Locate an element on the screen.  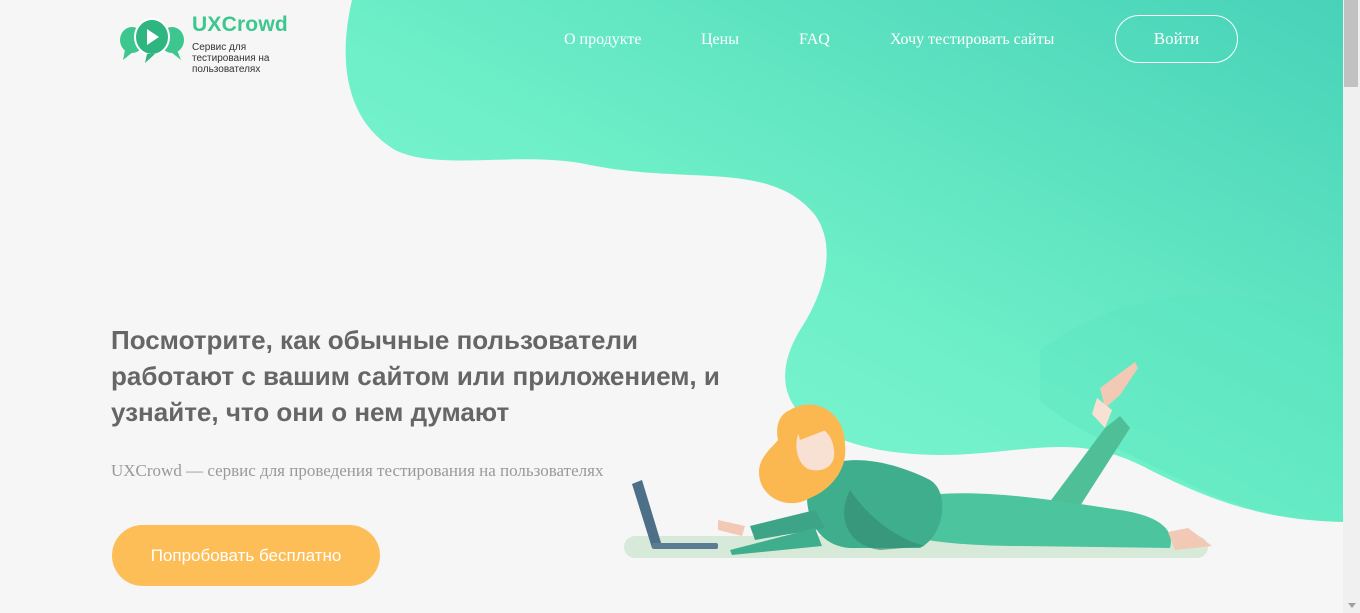
try-free-button: Попробовать бесплатно is located at coordinates (246, 555).